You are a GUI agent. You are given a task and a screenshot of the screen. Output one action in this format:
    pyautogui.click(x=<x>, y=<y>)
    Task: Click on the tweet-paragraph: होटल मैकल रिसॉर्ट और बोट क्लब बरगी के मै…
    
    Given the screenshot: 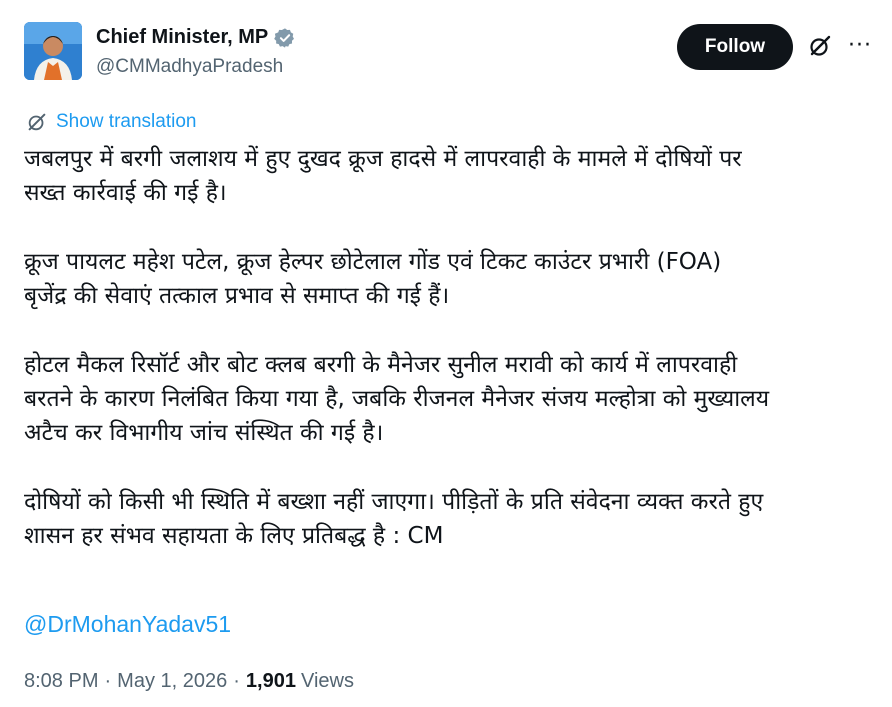 What is the action you would take?
    pyautogui.click(x=454, y=399)
    